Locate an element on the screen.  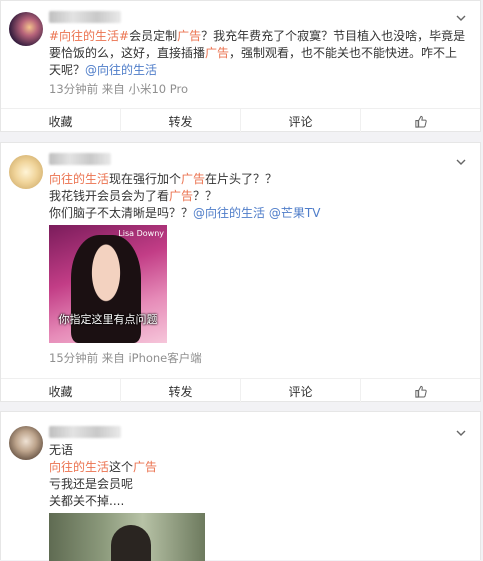
image-figure is located at coordinates (131, 543).